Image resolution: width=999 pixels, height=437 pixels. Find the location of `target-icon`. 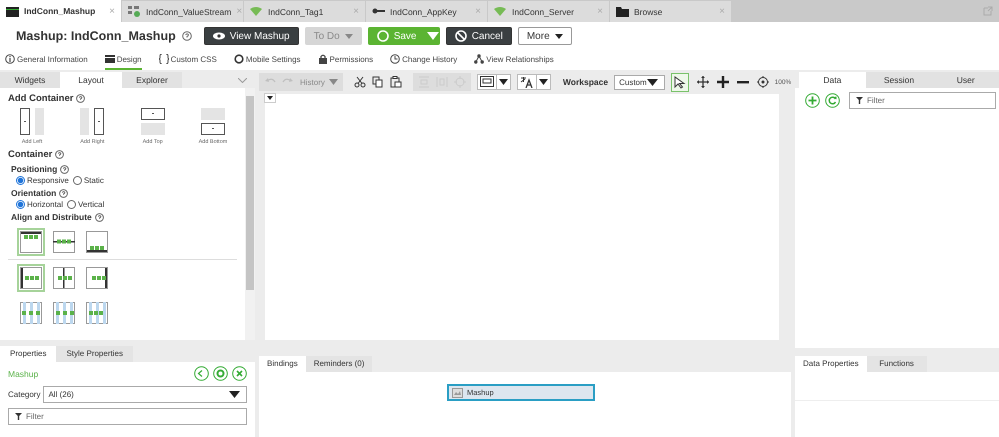

target-icon is located at coordinates (762, 82).